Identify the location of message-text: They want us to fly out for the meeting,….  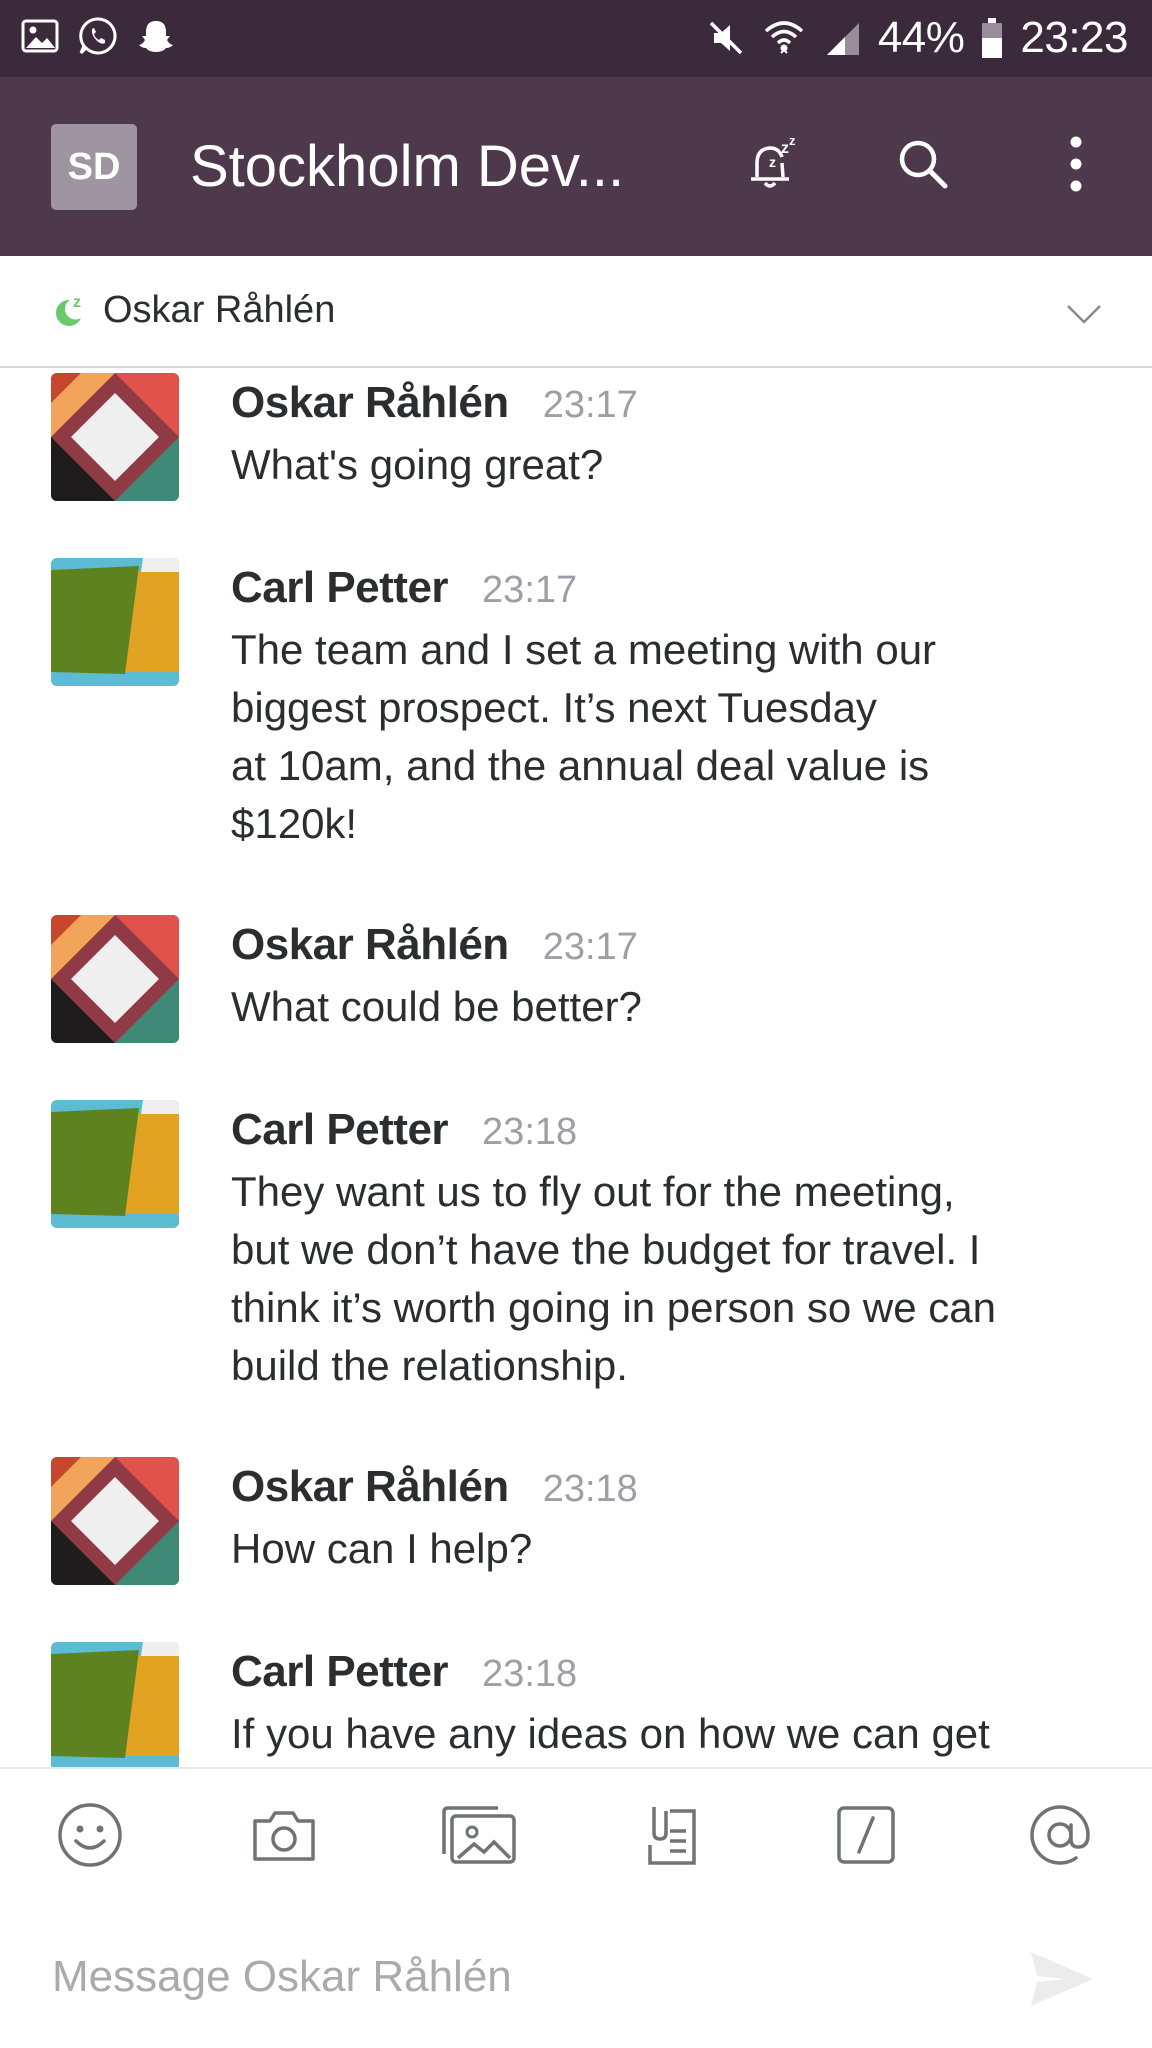
(613, 1278).